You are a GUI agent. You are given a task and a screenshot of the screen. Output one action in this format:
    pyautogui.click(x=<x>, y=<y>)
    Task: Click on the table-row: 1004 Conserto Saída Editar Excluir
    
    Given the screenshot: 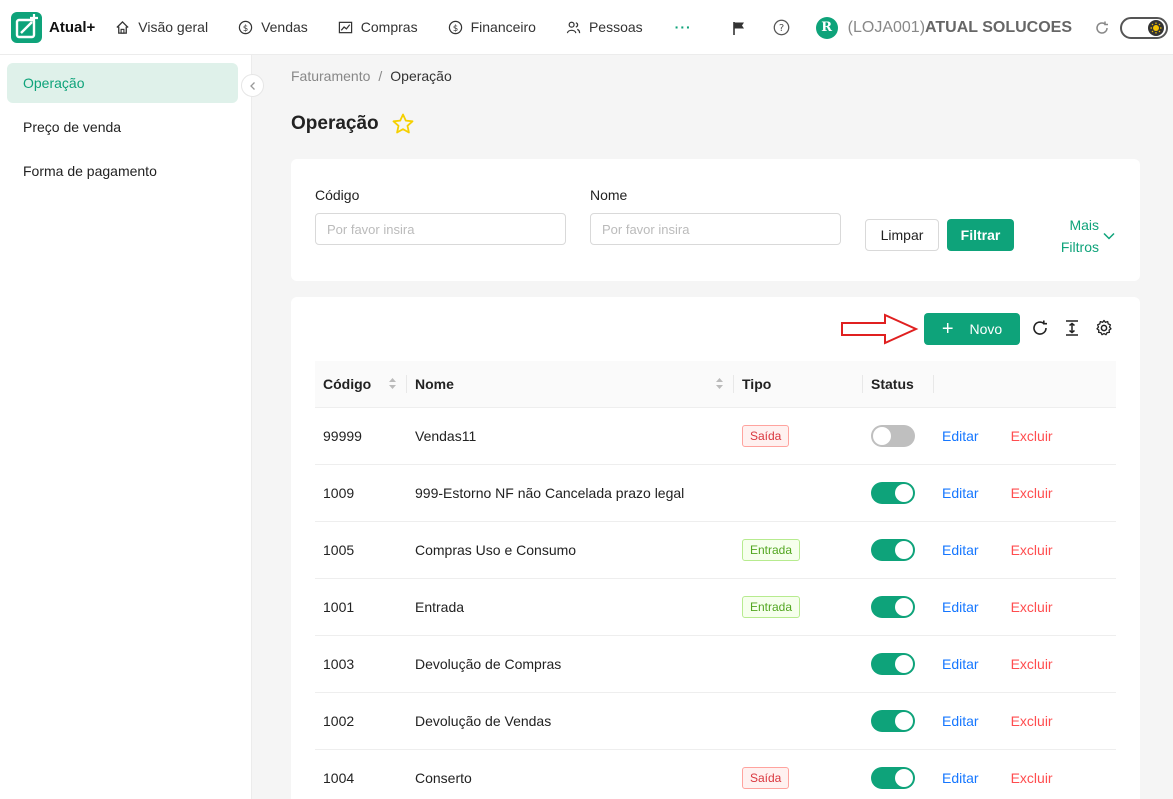 What is the action you would take?
    pyautogui.click(x=715, y=774)
    